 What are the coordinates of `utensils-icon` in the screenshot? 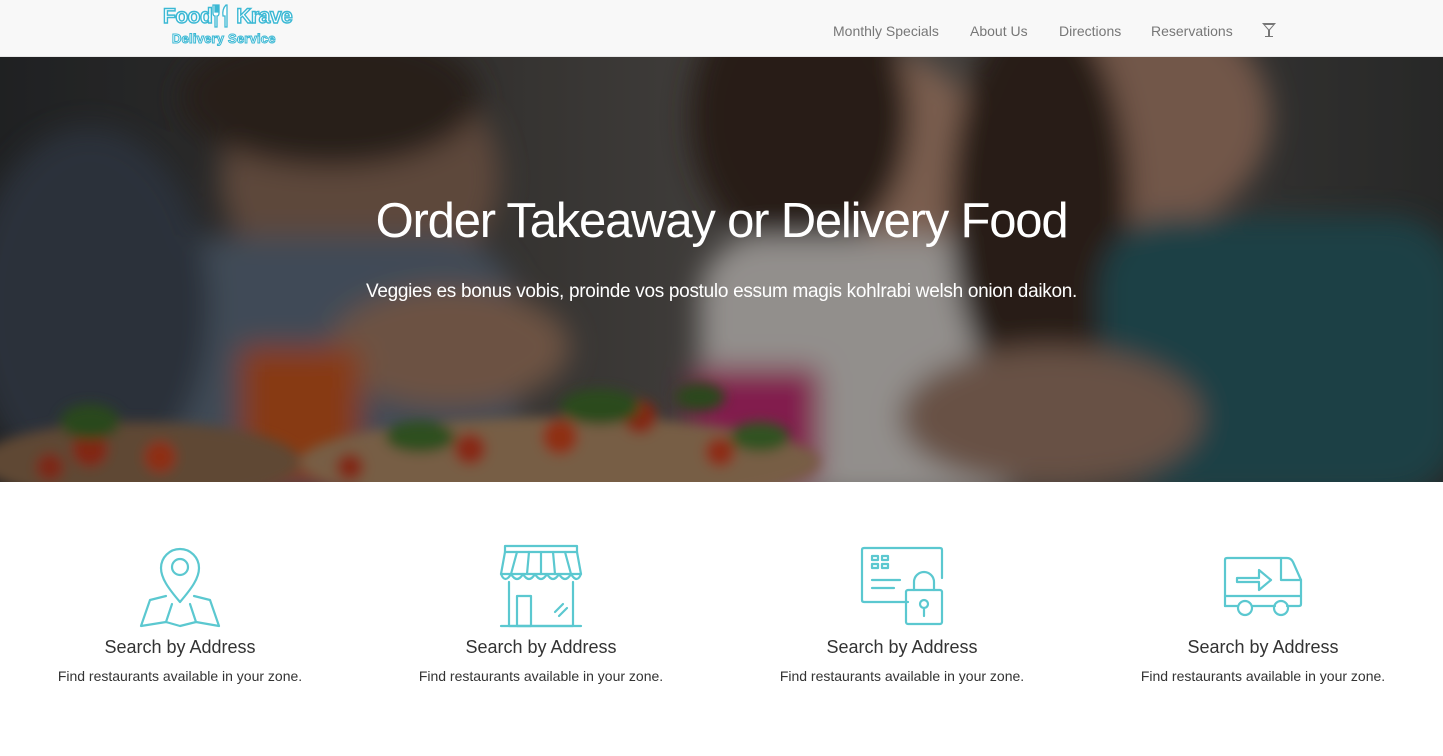 It's located at (220, 16).